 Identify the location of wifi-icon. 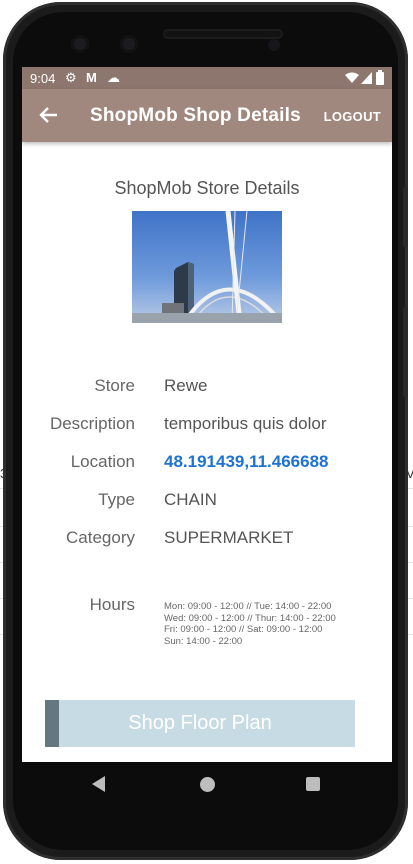
(352, 77).